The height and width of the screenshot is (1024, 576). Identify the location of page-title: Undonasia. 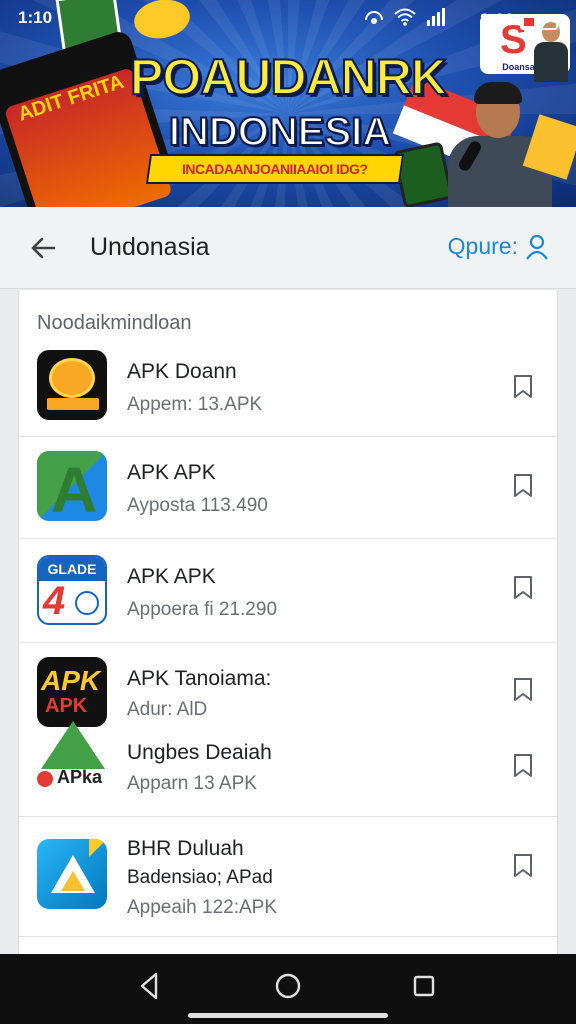
(150, 247).